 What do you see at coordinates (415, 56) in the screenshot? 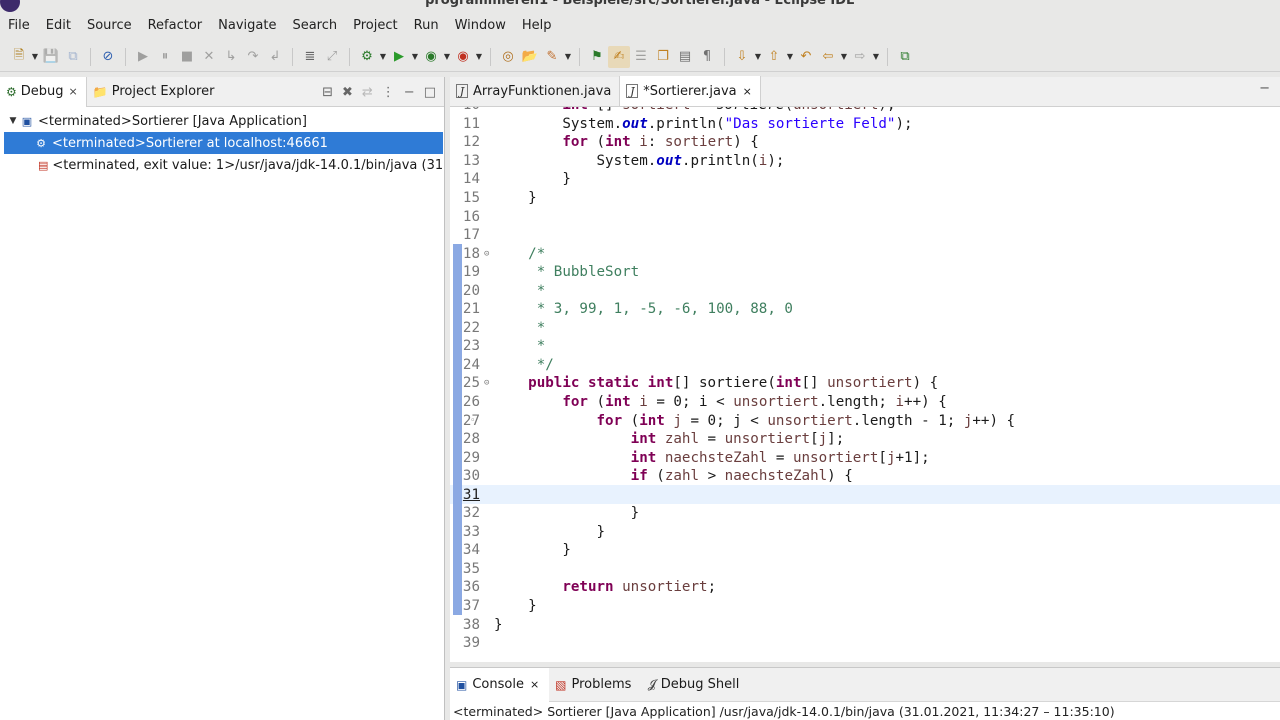
I see `run-dropdown-arrow-icon: ▼` at bounding box center [415, 56].